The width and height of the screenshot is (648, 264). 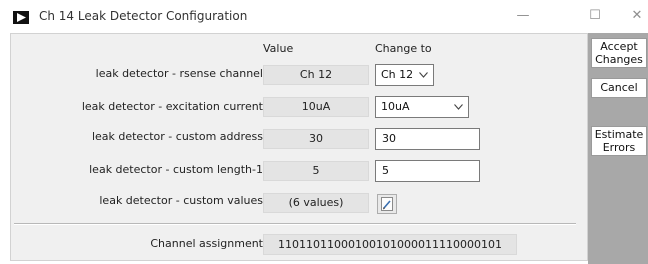 What do you see at coordinates (179, 73) in the screenshot?
I see `row-label-rsense-channel: leak detector - rsense channel` at bounding box center [179, 73].